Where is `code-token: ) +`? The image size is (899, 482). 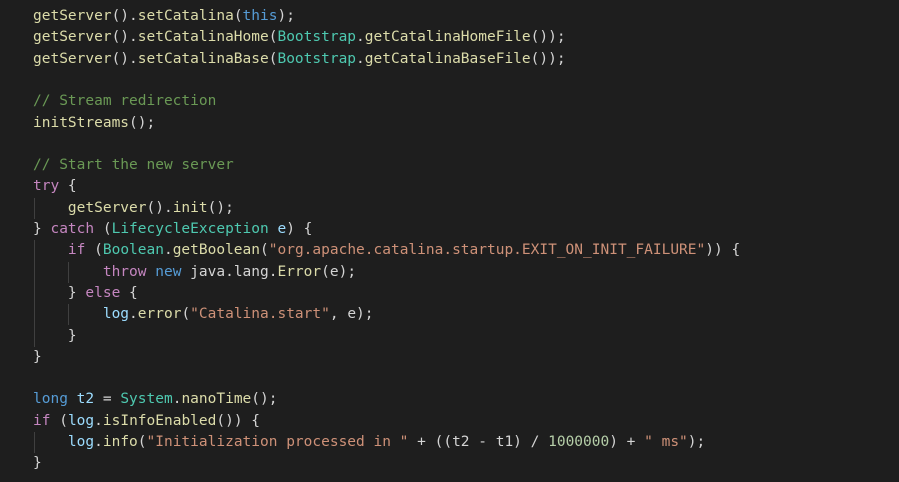 code-token: ) + is located at coordinates (627, 442).